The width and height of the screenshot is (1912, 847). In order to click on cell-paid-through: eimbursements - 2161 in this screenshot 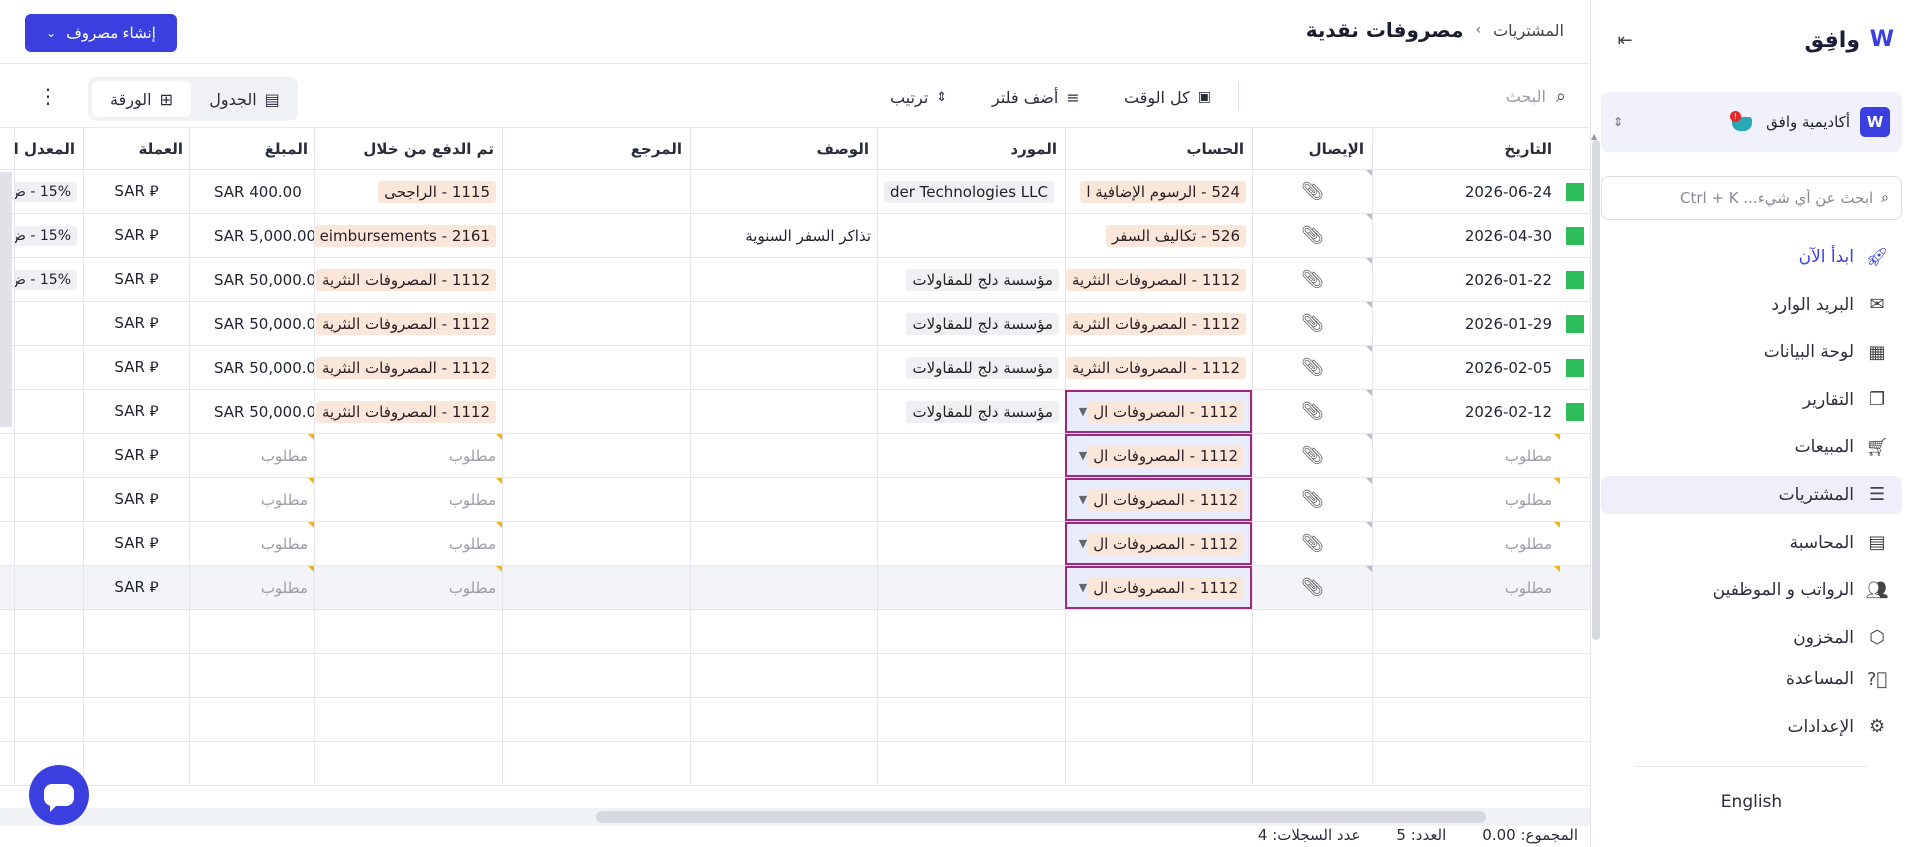, I will do `click(408, 235)`.